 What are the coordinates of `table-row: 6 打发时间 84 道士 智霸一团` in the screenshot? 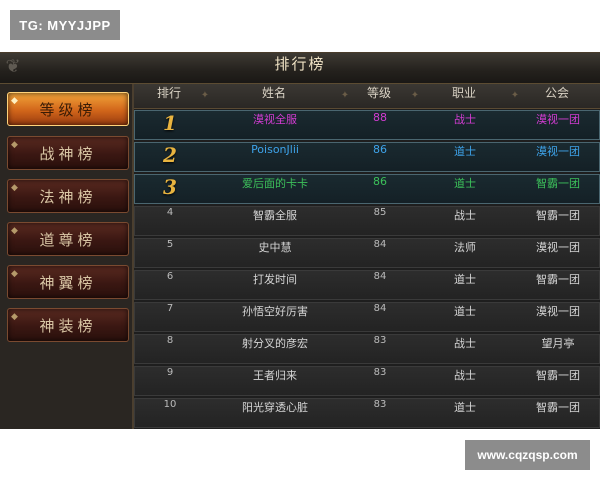 It's located at (367, 285).